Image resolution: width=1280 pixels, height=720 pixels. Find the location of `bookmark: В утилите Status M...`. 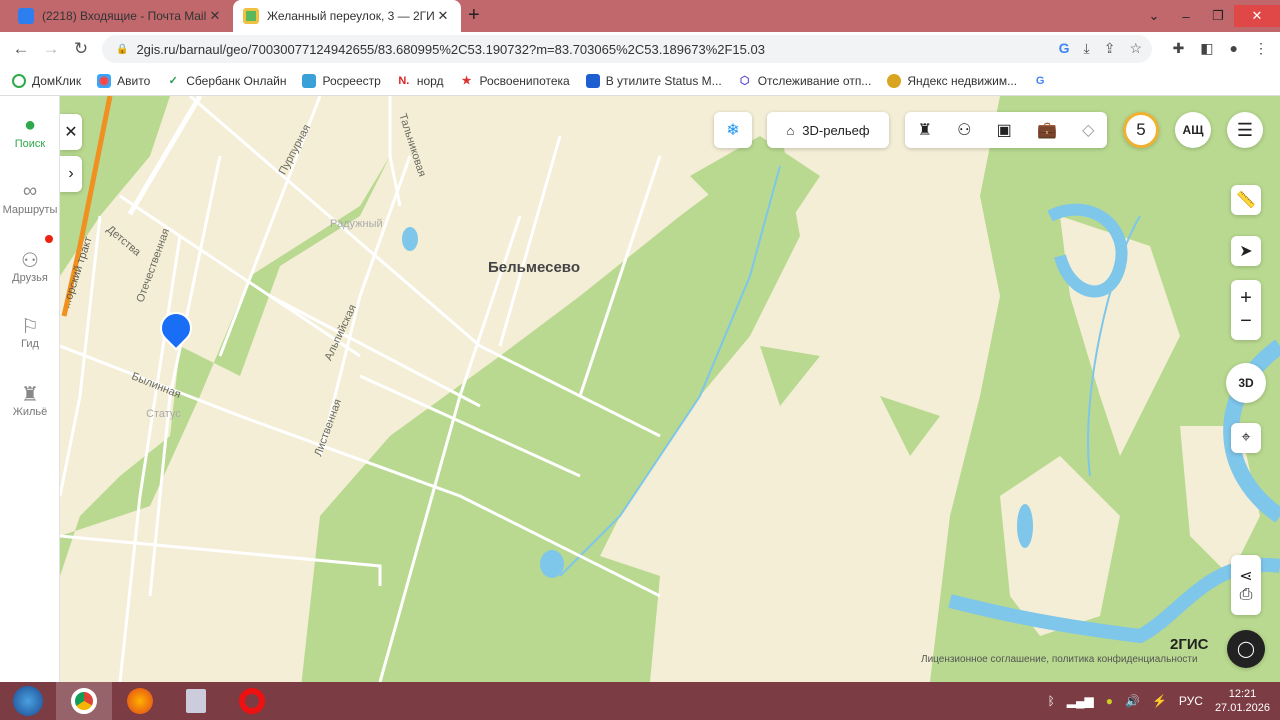

bookmark: В утилите Status M... is located at coordinates (653, 80).